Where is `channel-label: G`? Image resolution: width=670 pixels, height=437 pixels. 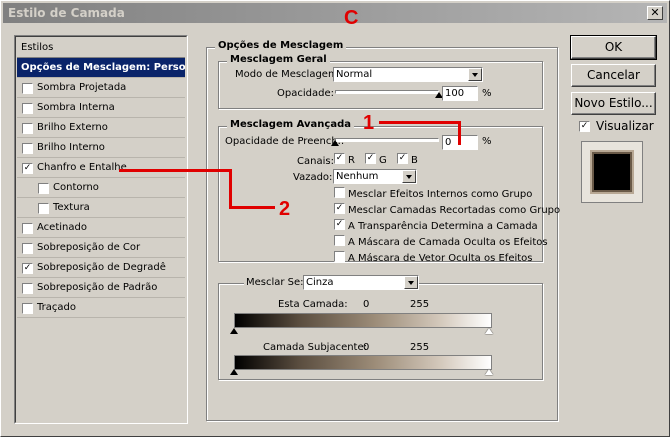 channel-label: G is located at coordinates (383, 160).